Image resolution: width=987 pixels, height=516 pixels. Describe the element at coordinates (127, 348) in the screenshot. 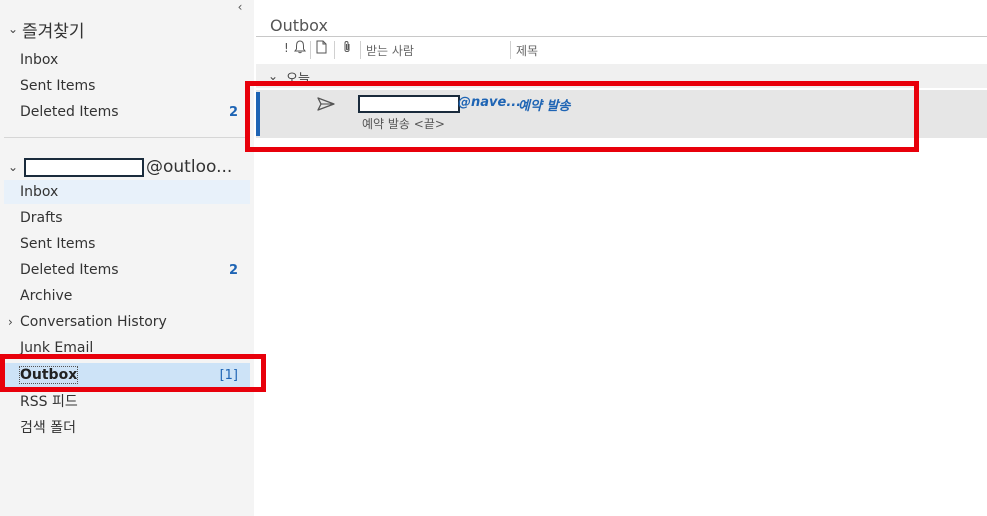

I see `folder-item-junk-email: Junk Email` at that location.